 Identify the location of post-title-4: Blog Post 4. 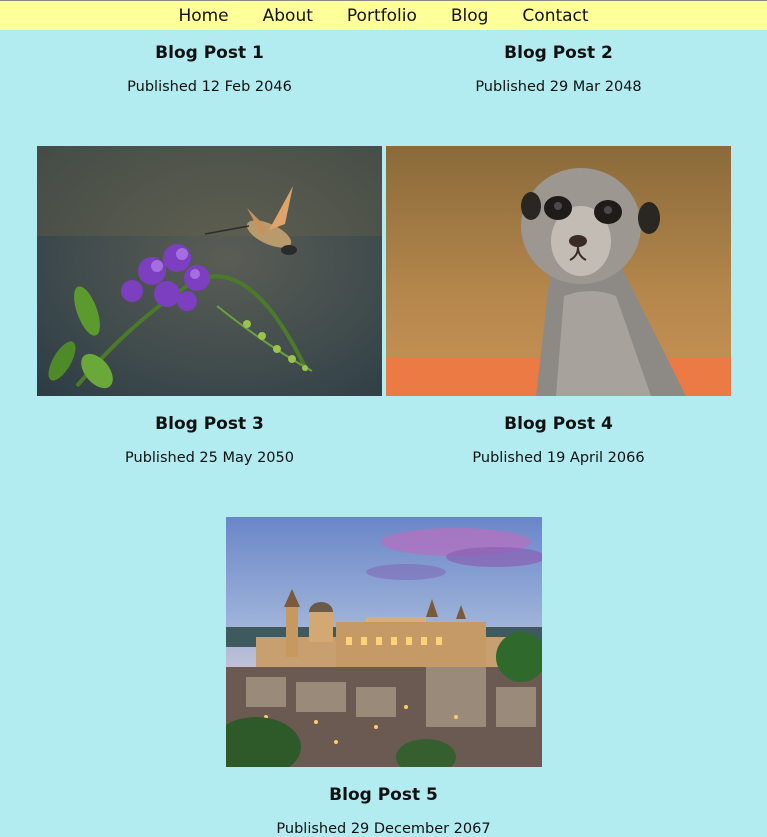
(558, 424).